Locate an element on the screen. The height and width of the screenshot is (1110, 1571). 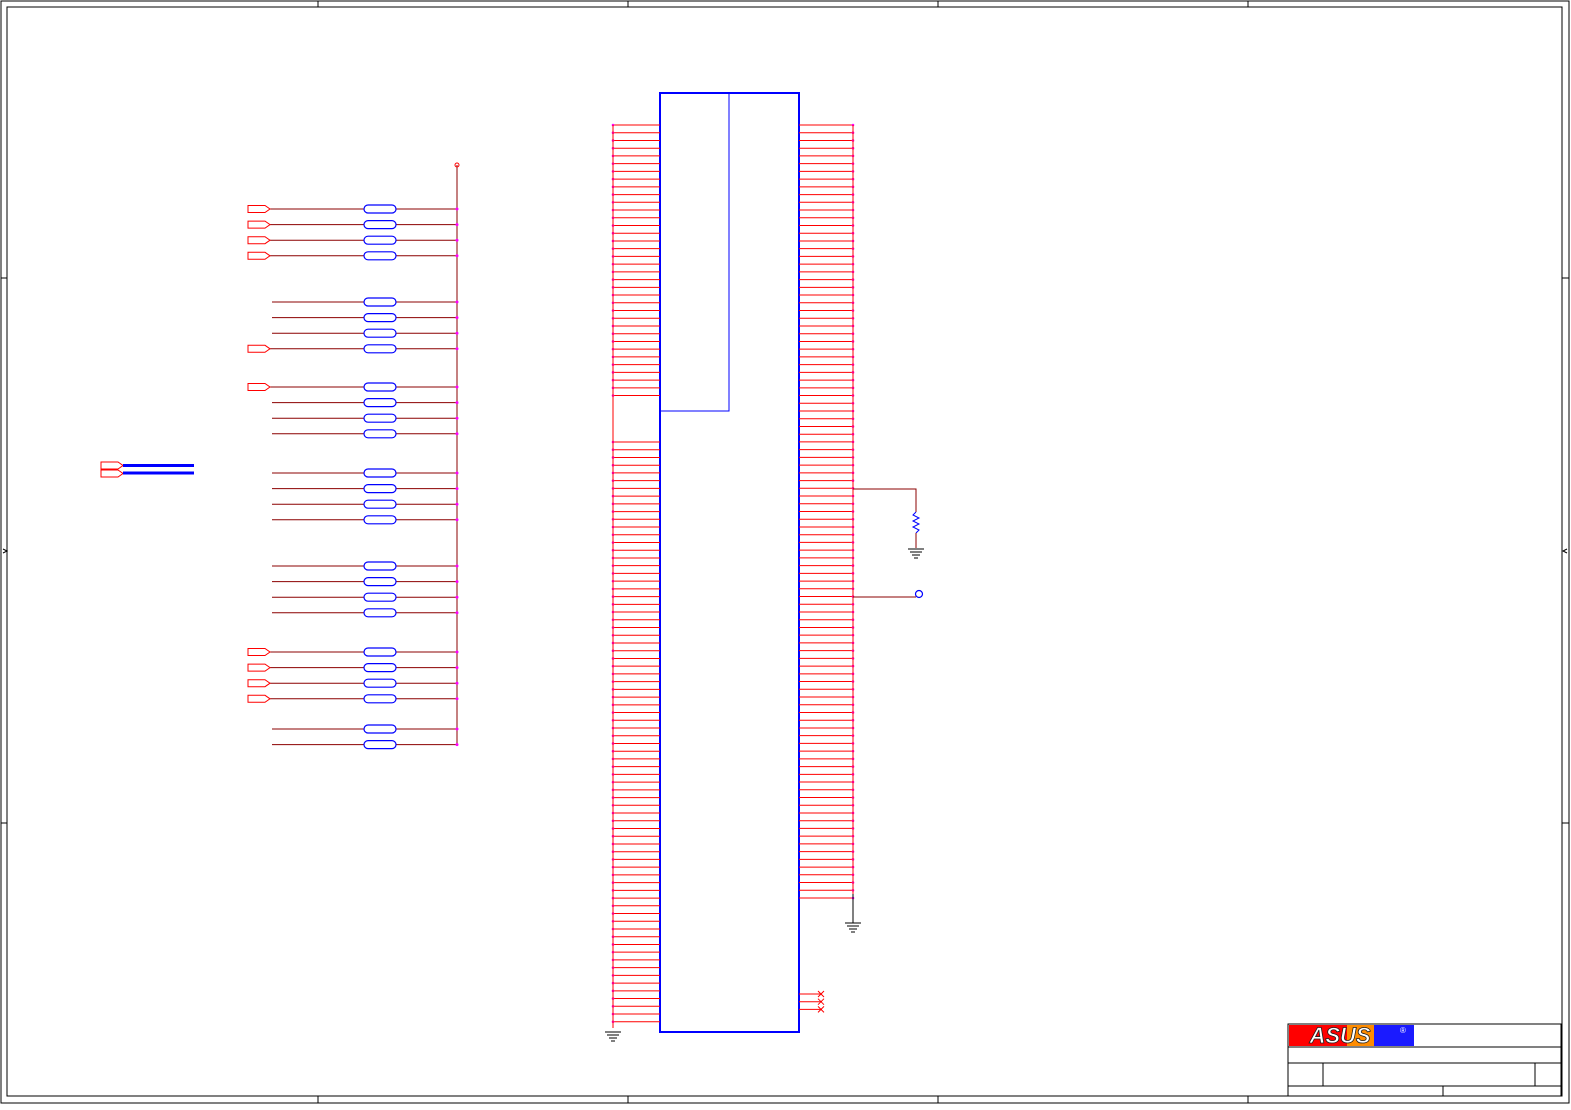
connector-inner-section is located at coordinates (694, 252).